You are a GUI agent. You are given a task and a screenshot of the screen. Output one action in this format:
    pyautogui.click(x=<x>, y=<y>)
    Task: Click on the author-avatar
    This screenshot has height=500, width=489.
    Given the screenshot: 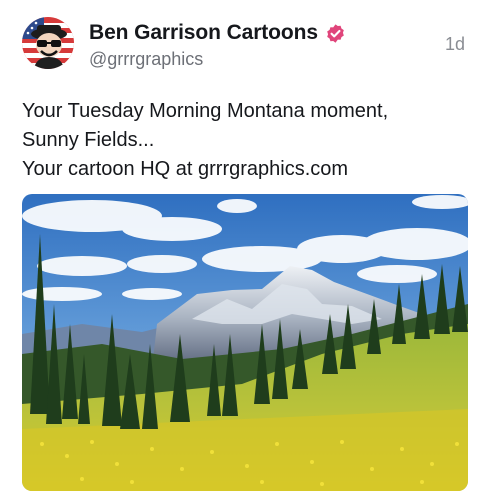 What is the action you would take?
    pyautogui.click(x=48, y=43)
    